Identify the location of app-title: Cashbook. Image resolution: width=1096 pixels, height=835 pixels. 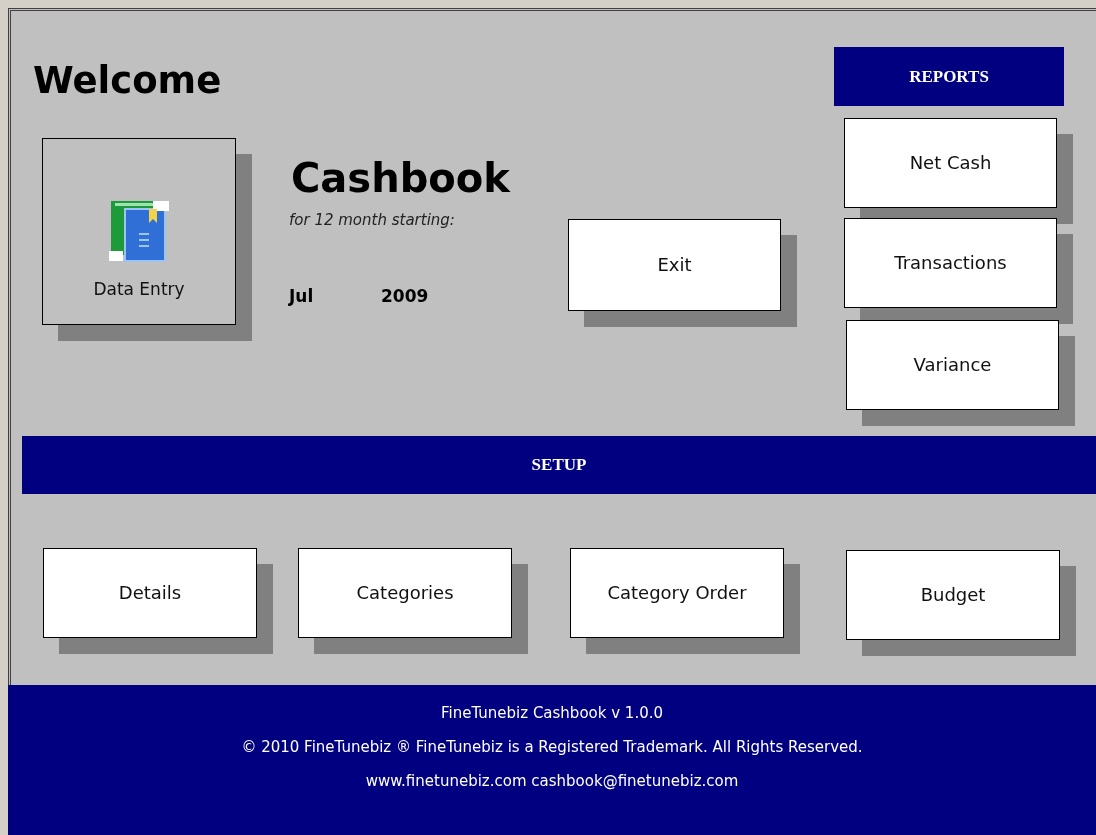
(400, 178).